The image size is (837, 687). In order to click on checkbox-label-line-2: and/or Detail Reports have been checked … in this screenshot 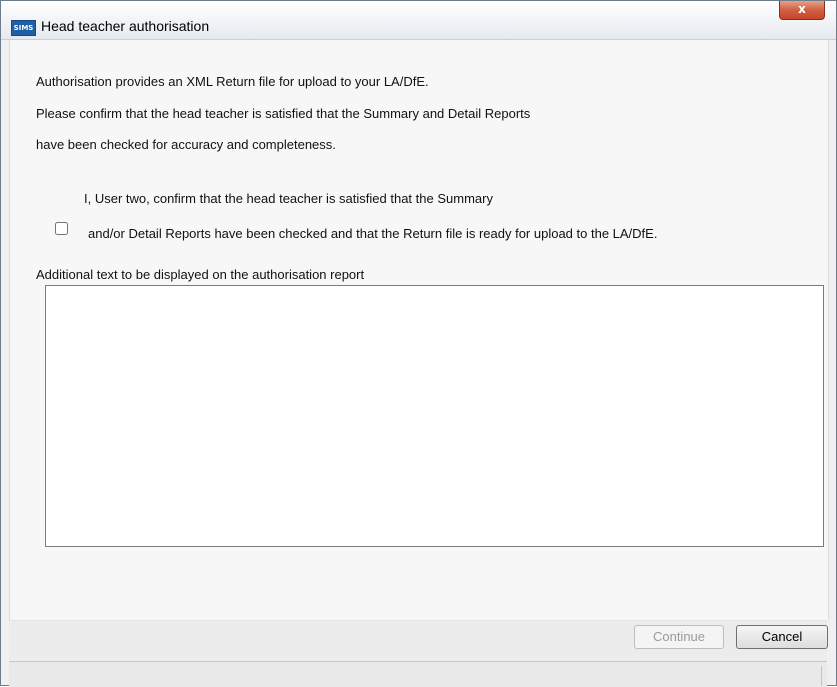, I will do `click(372, 233)`.